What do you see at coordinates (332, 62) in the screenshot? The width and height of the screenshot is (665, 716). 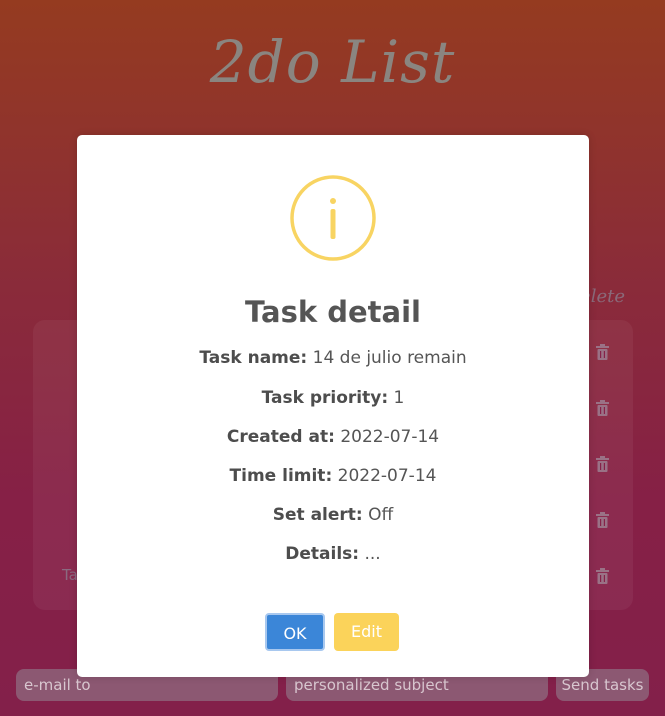 I see `app-title: 2do List` at bounding box center [332, 62].